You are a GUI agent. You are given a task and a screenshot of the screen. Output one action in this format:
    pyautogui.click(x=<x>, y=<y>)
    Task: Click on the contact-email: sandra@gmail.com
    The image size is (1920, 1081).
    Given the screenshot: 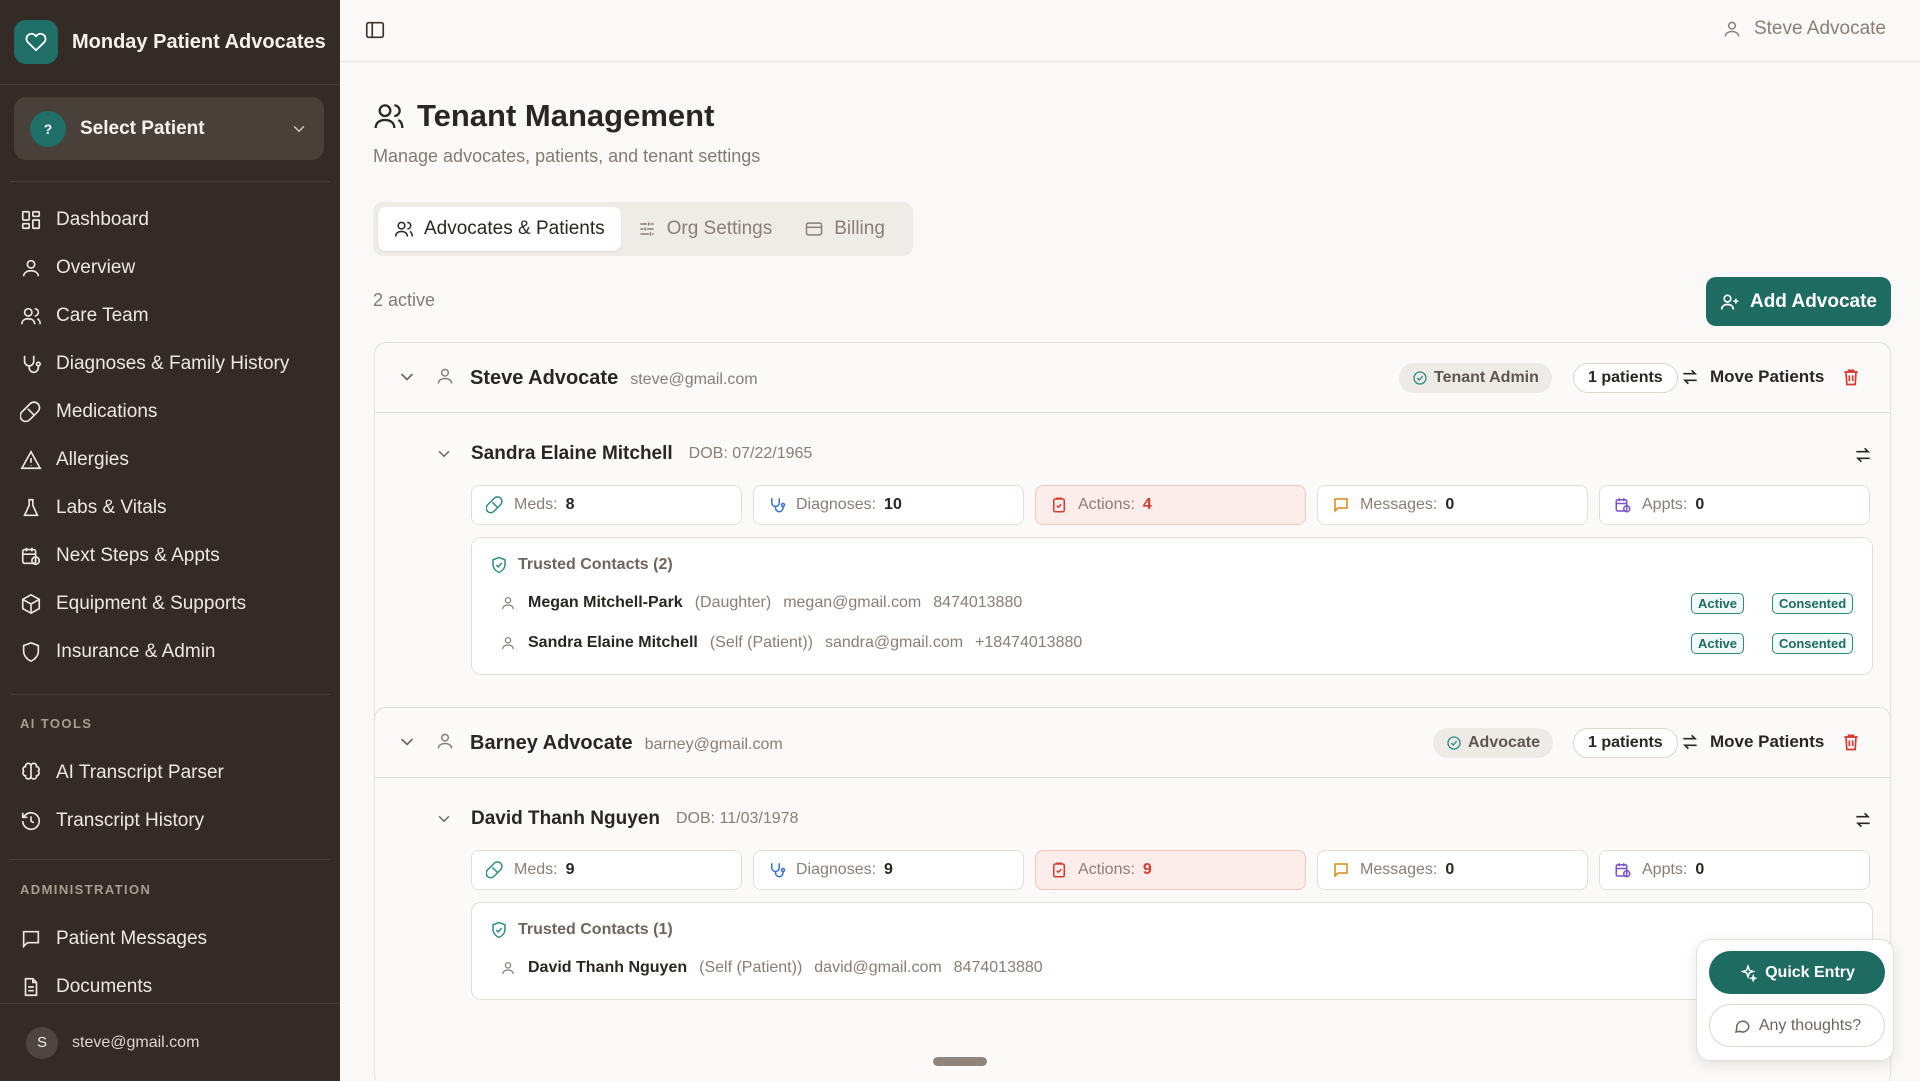 What is the action you would take?
    pyautogui.click(x=894, y=642)
    